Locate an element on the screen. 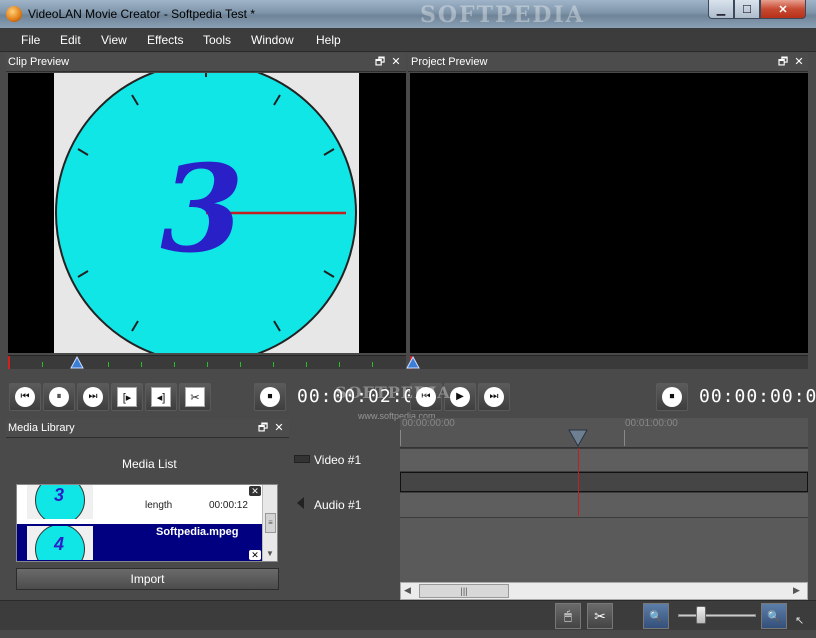  select-tool-button: 🖱 is located at coordinates (568, 616).